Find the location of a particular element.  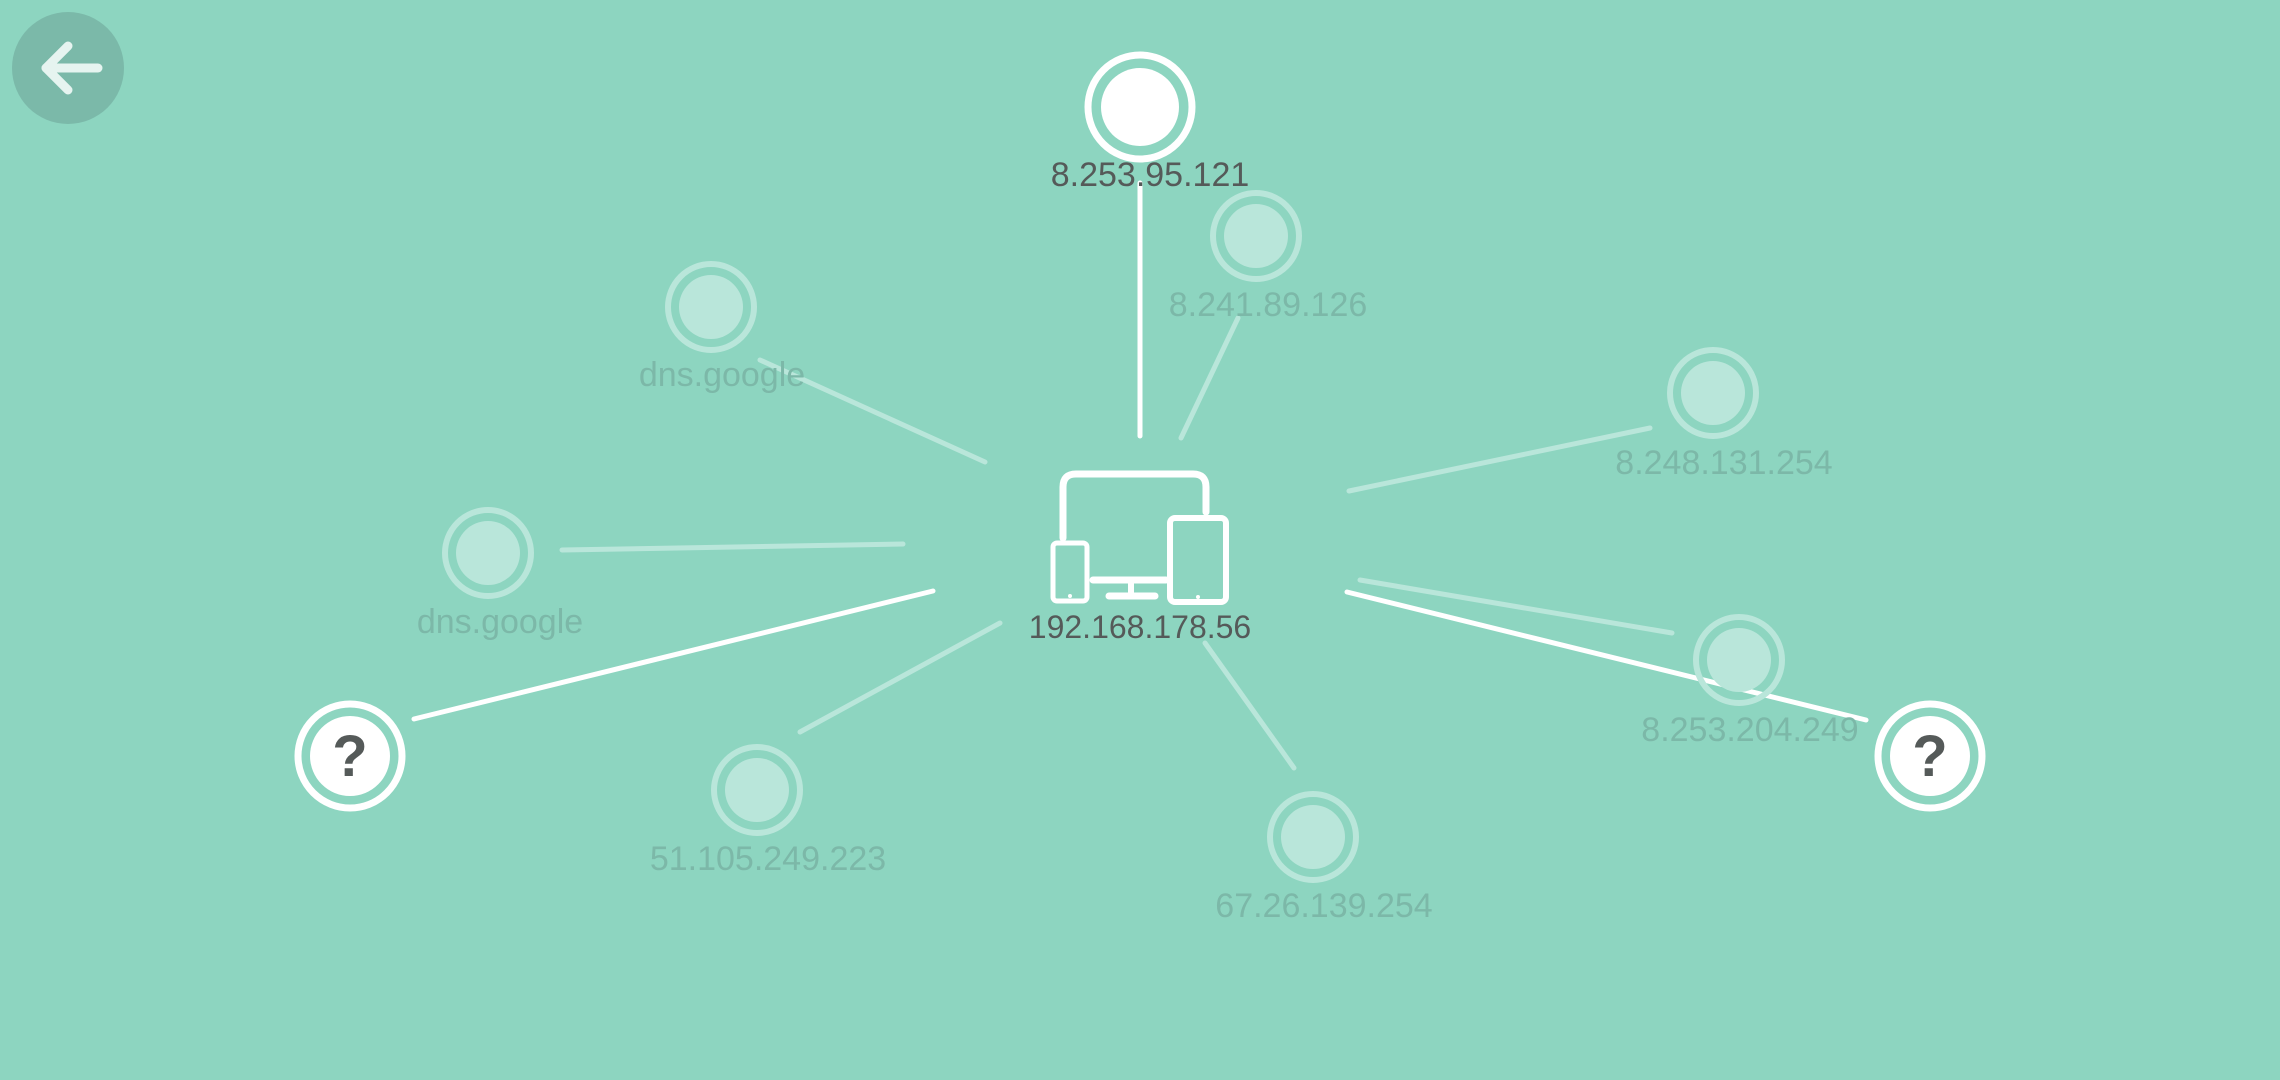

connection-line-unknown-right is located at coordinates (1606, 656).